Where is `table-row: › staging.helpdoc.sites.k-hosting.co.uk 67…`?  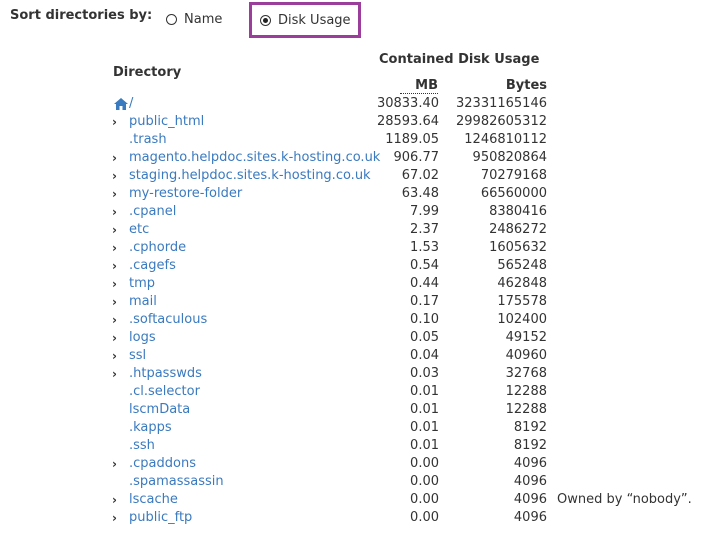 table-row: › staging.helpdoc.sites.k-hosting.co.uk 67… is located at coordinates (355, 176).